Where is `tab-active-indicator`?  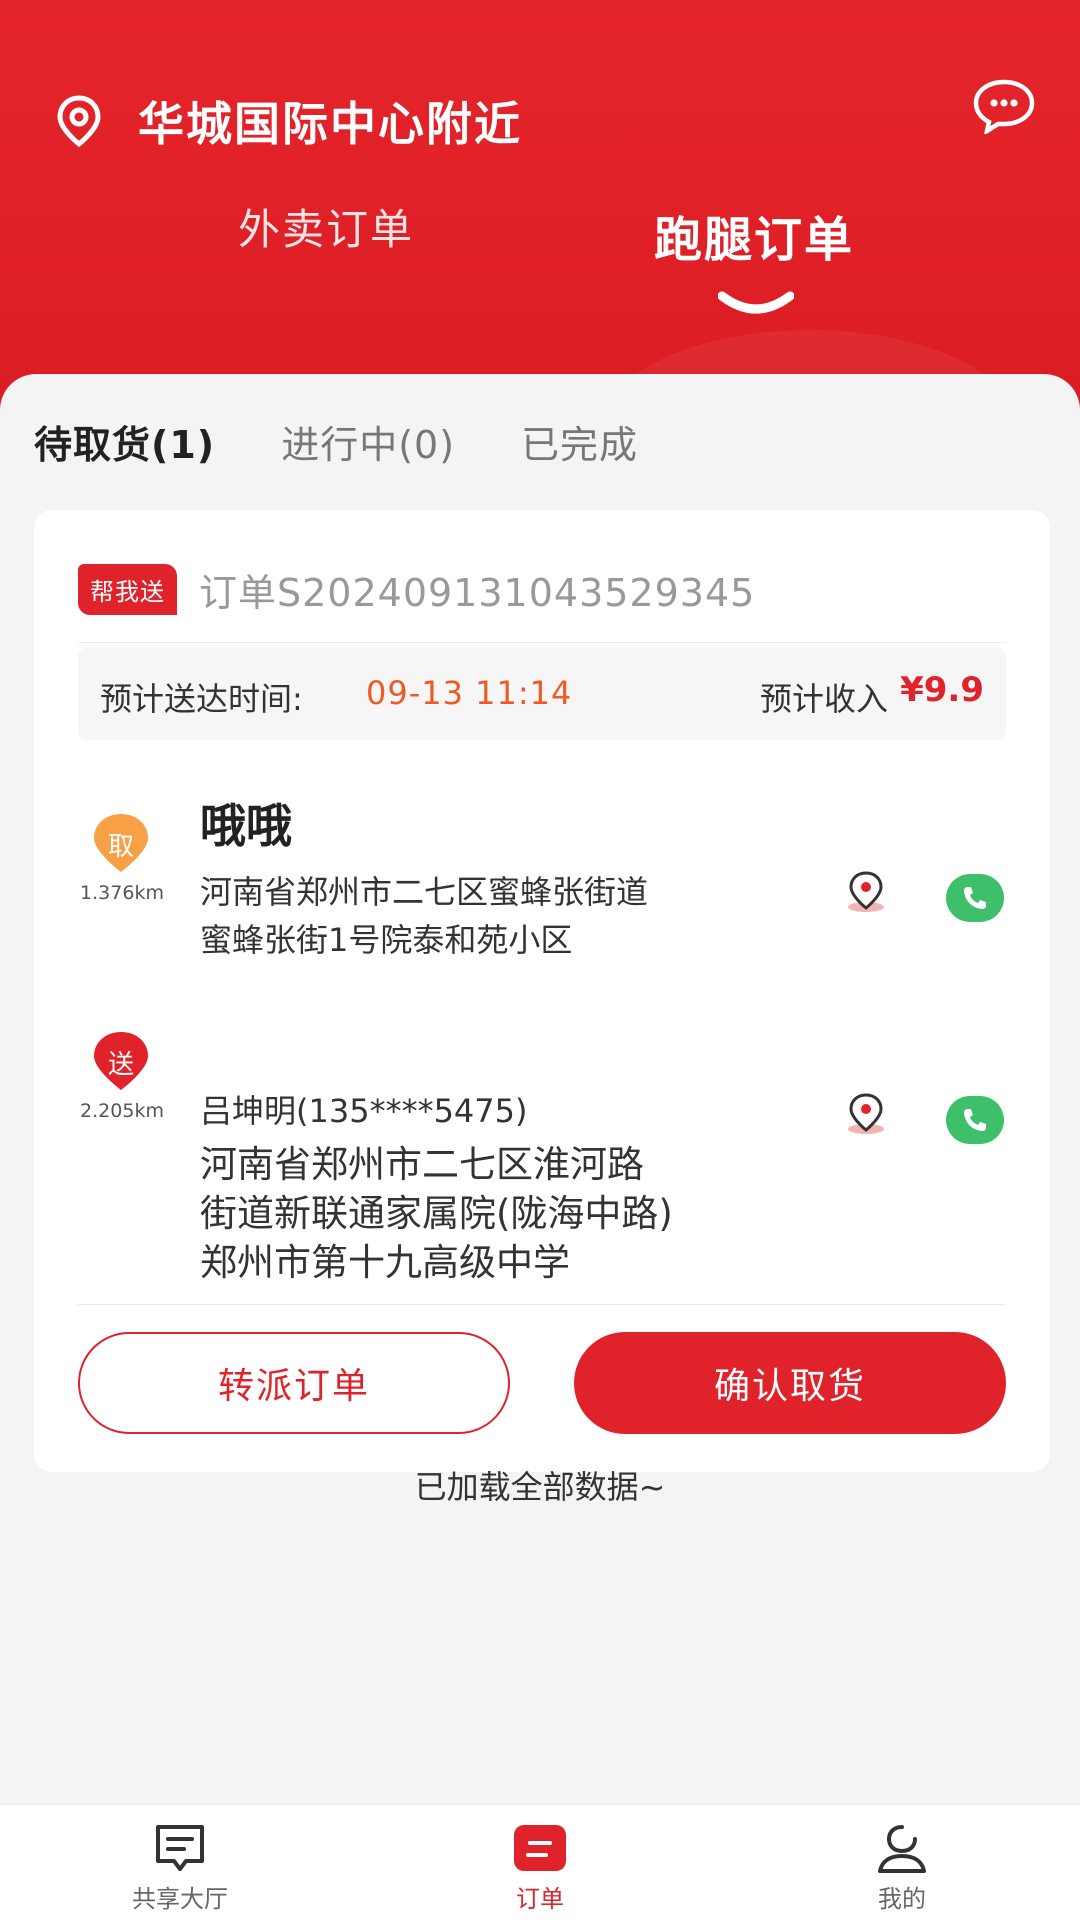
tab-active-indicator is located at coordinates (756, 302).